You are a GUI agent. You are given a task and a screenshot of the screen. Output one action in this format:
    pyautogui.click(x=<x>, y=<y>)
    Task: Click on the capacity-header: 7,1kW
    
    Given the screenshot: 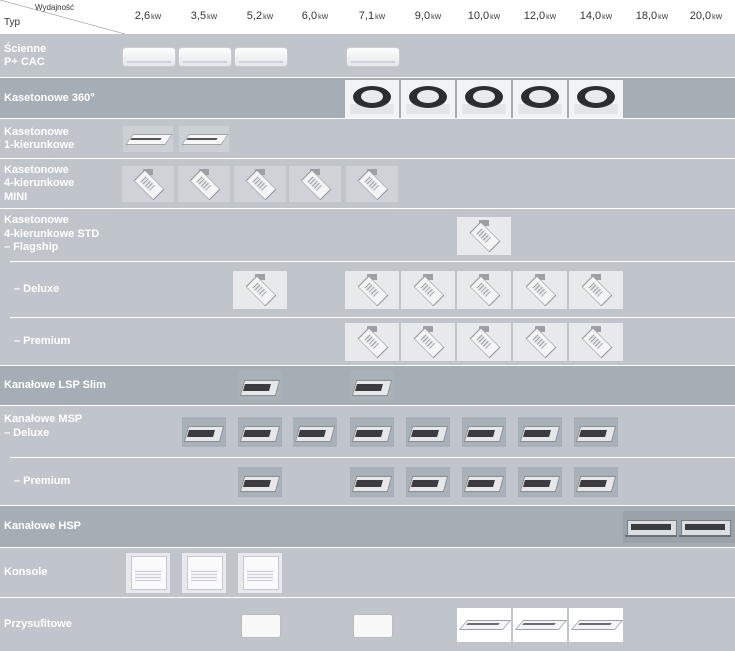 What is the action you would take?
    pyautogui.click(x=372, y=16)
    